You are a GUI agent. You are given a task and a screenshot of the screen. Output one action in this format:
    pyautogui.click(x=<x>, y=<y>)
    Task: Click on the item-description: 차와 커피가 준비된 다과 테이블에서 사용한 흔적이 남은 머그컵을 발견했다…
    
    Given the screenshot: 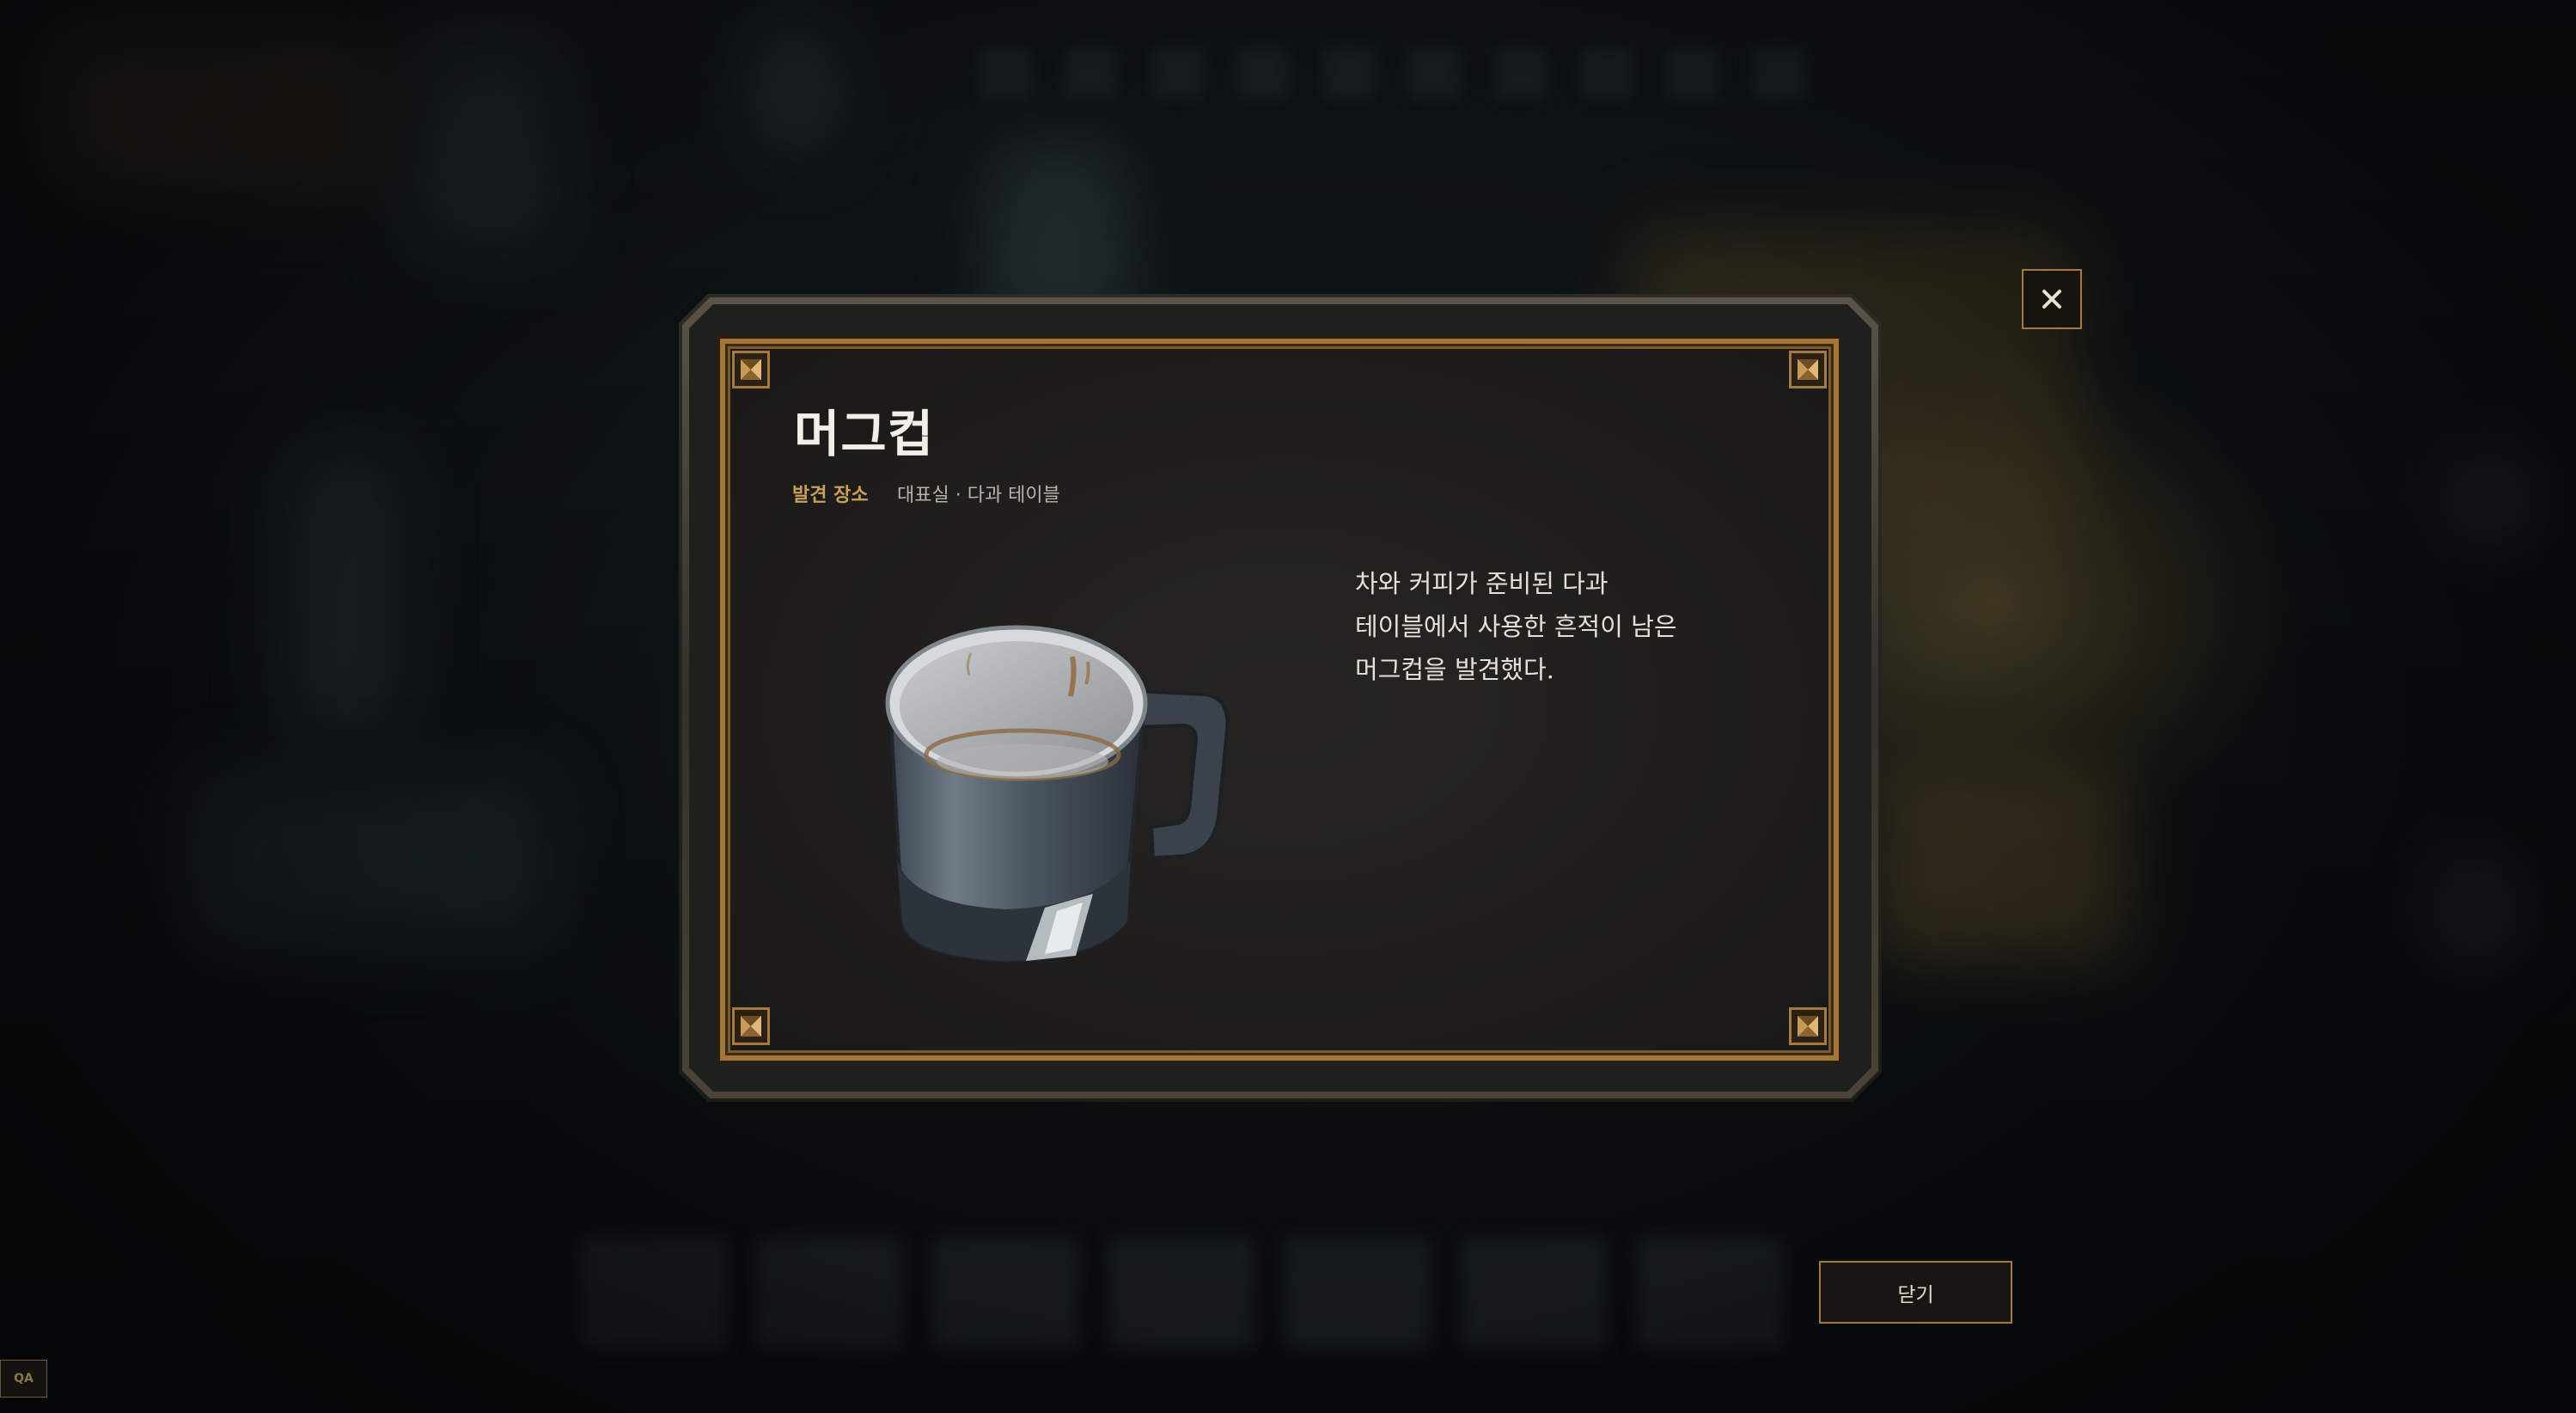 What is the action you would take?
    pyautogui.click(x=1552, y=626)
    